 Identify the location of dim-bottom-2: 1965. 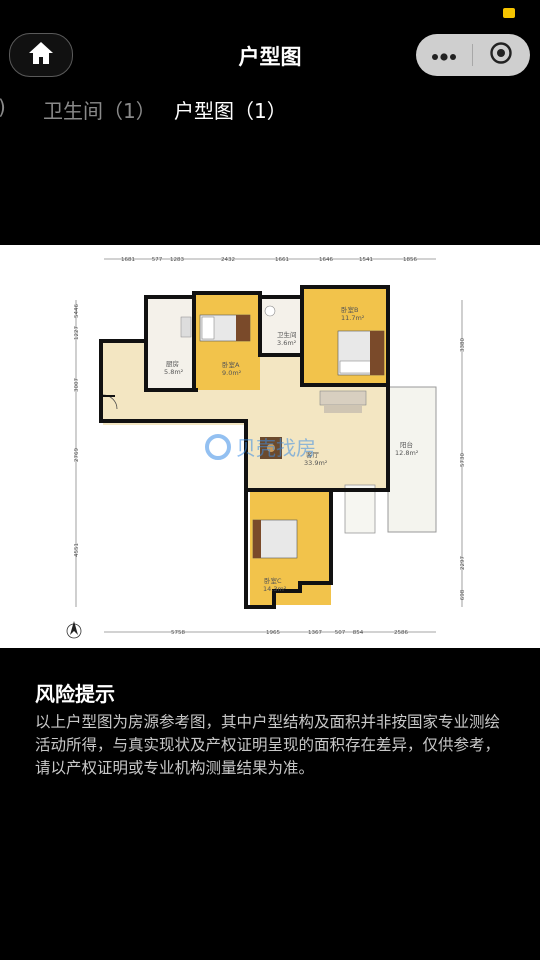
(273, 633).